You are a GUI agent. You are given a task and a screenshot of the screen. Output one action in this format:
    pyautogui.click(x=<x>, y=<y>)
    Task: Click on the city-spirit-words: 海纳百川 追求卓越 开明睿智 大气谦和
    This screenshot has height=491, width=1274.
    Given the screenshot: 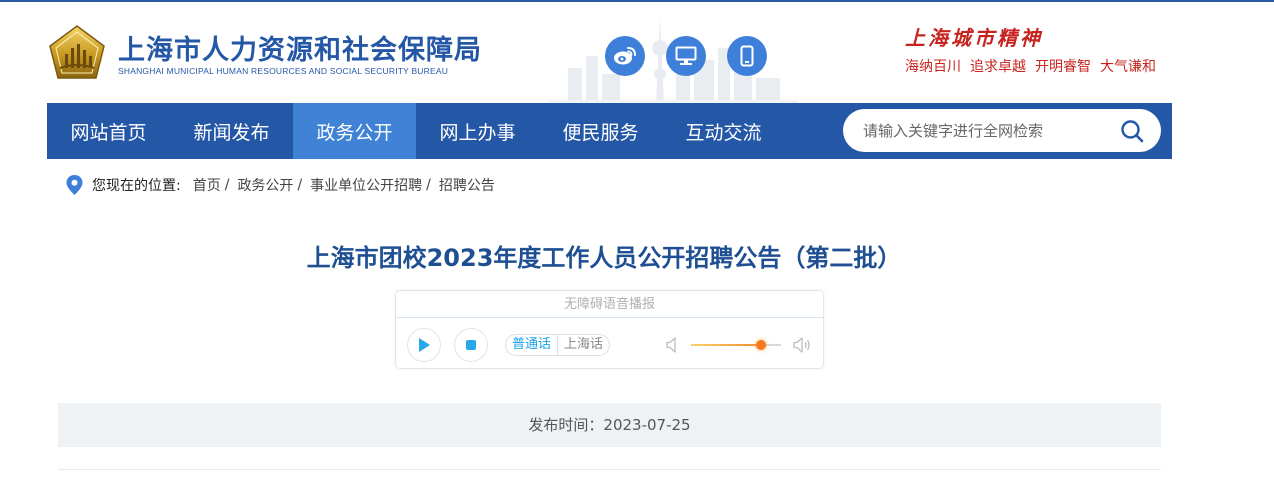 What is the action you would take?
    pyautogui.click(x=1030, y=66)
    